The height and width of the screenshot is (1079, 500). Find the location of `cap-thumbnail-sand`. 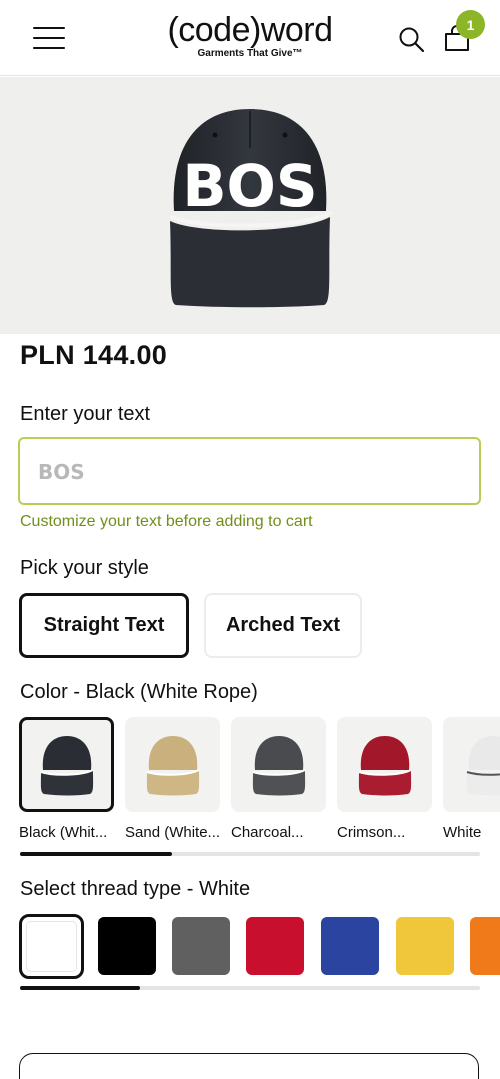

cap-thumbnail-sand is located at coordinates (172, 765).